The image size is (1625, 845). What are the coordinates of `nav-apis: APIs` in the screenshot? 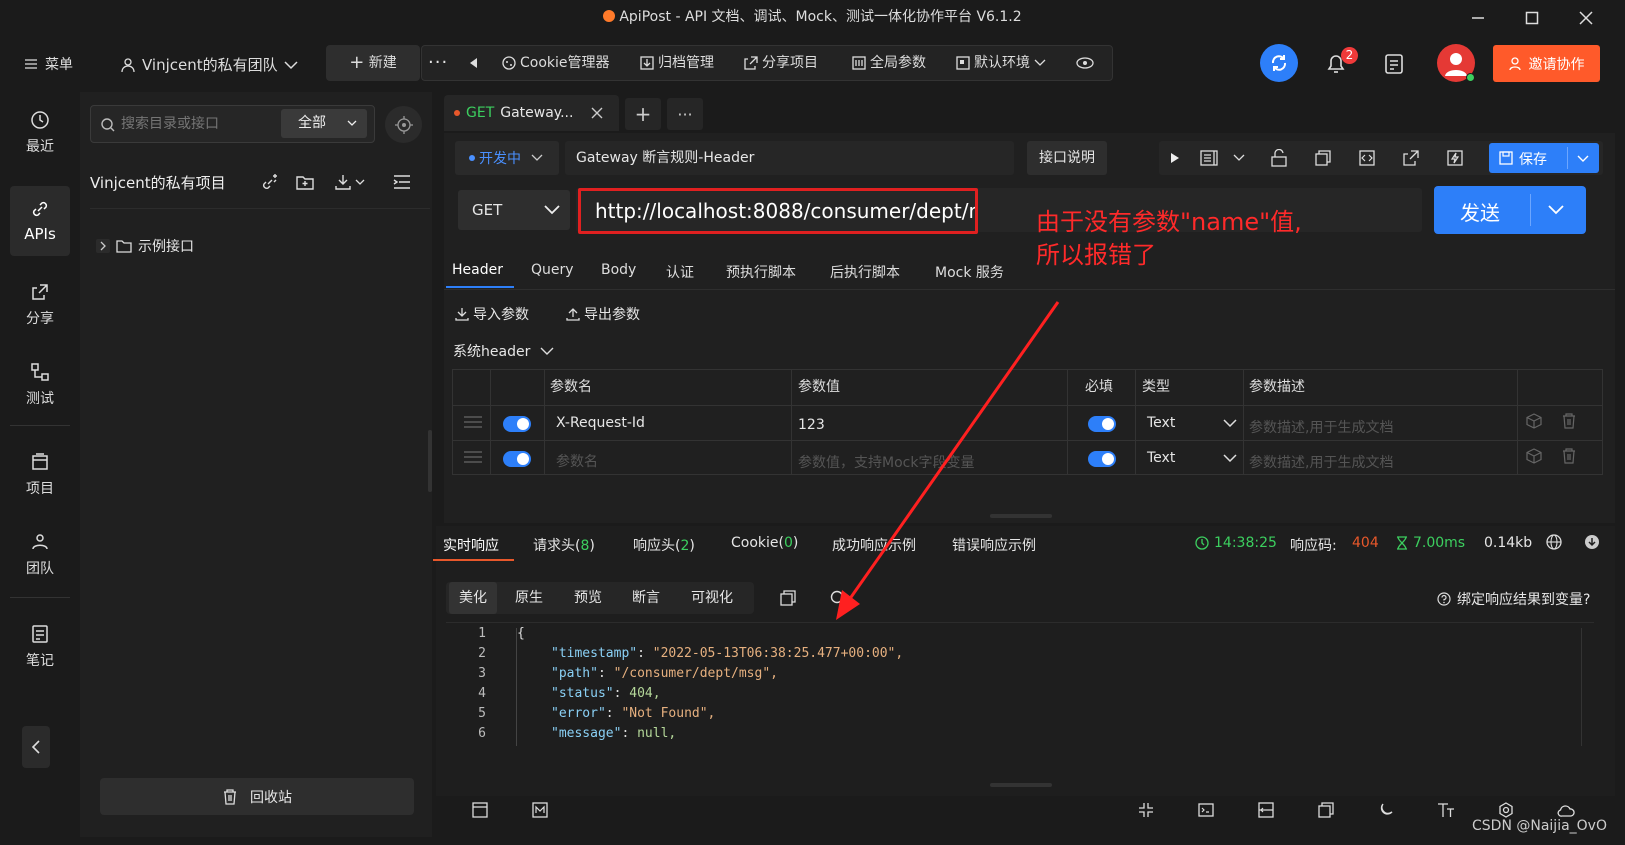 It's located at (40, 221).